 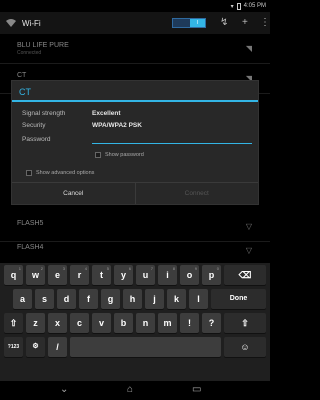 I want to click on key-p: p0, so click(x=211, y=275).